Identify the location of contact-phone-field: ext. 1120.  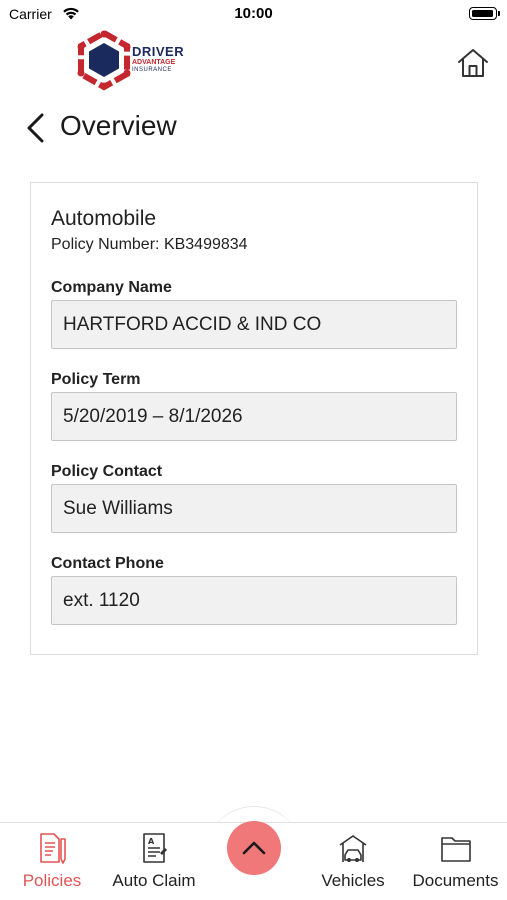
(254, 600).